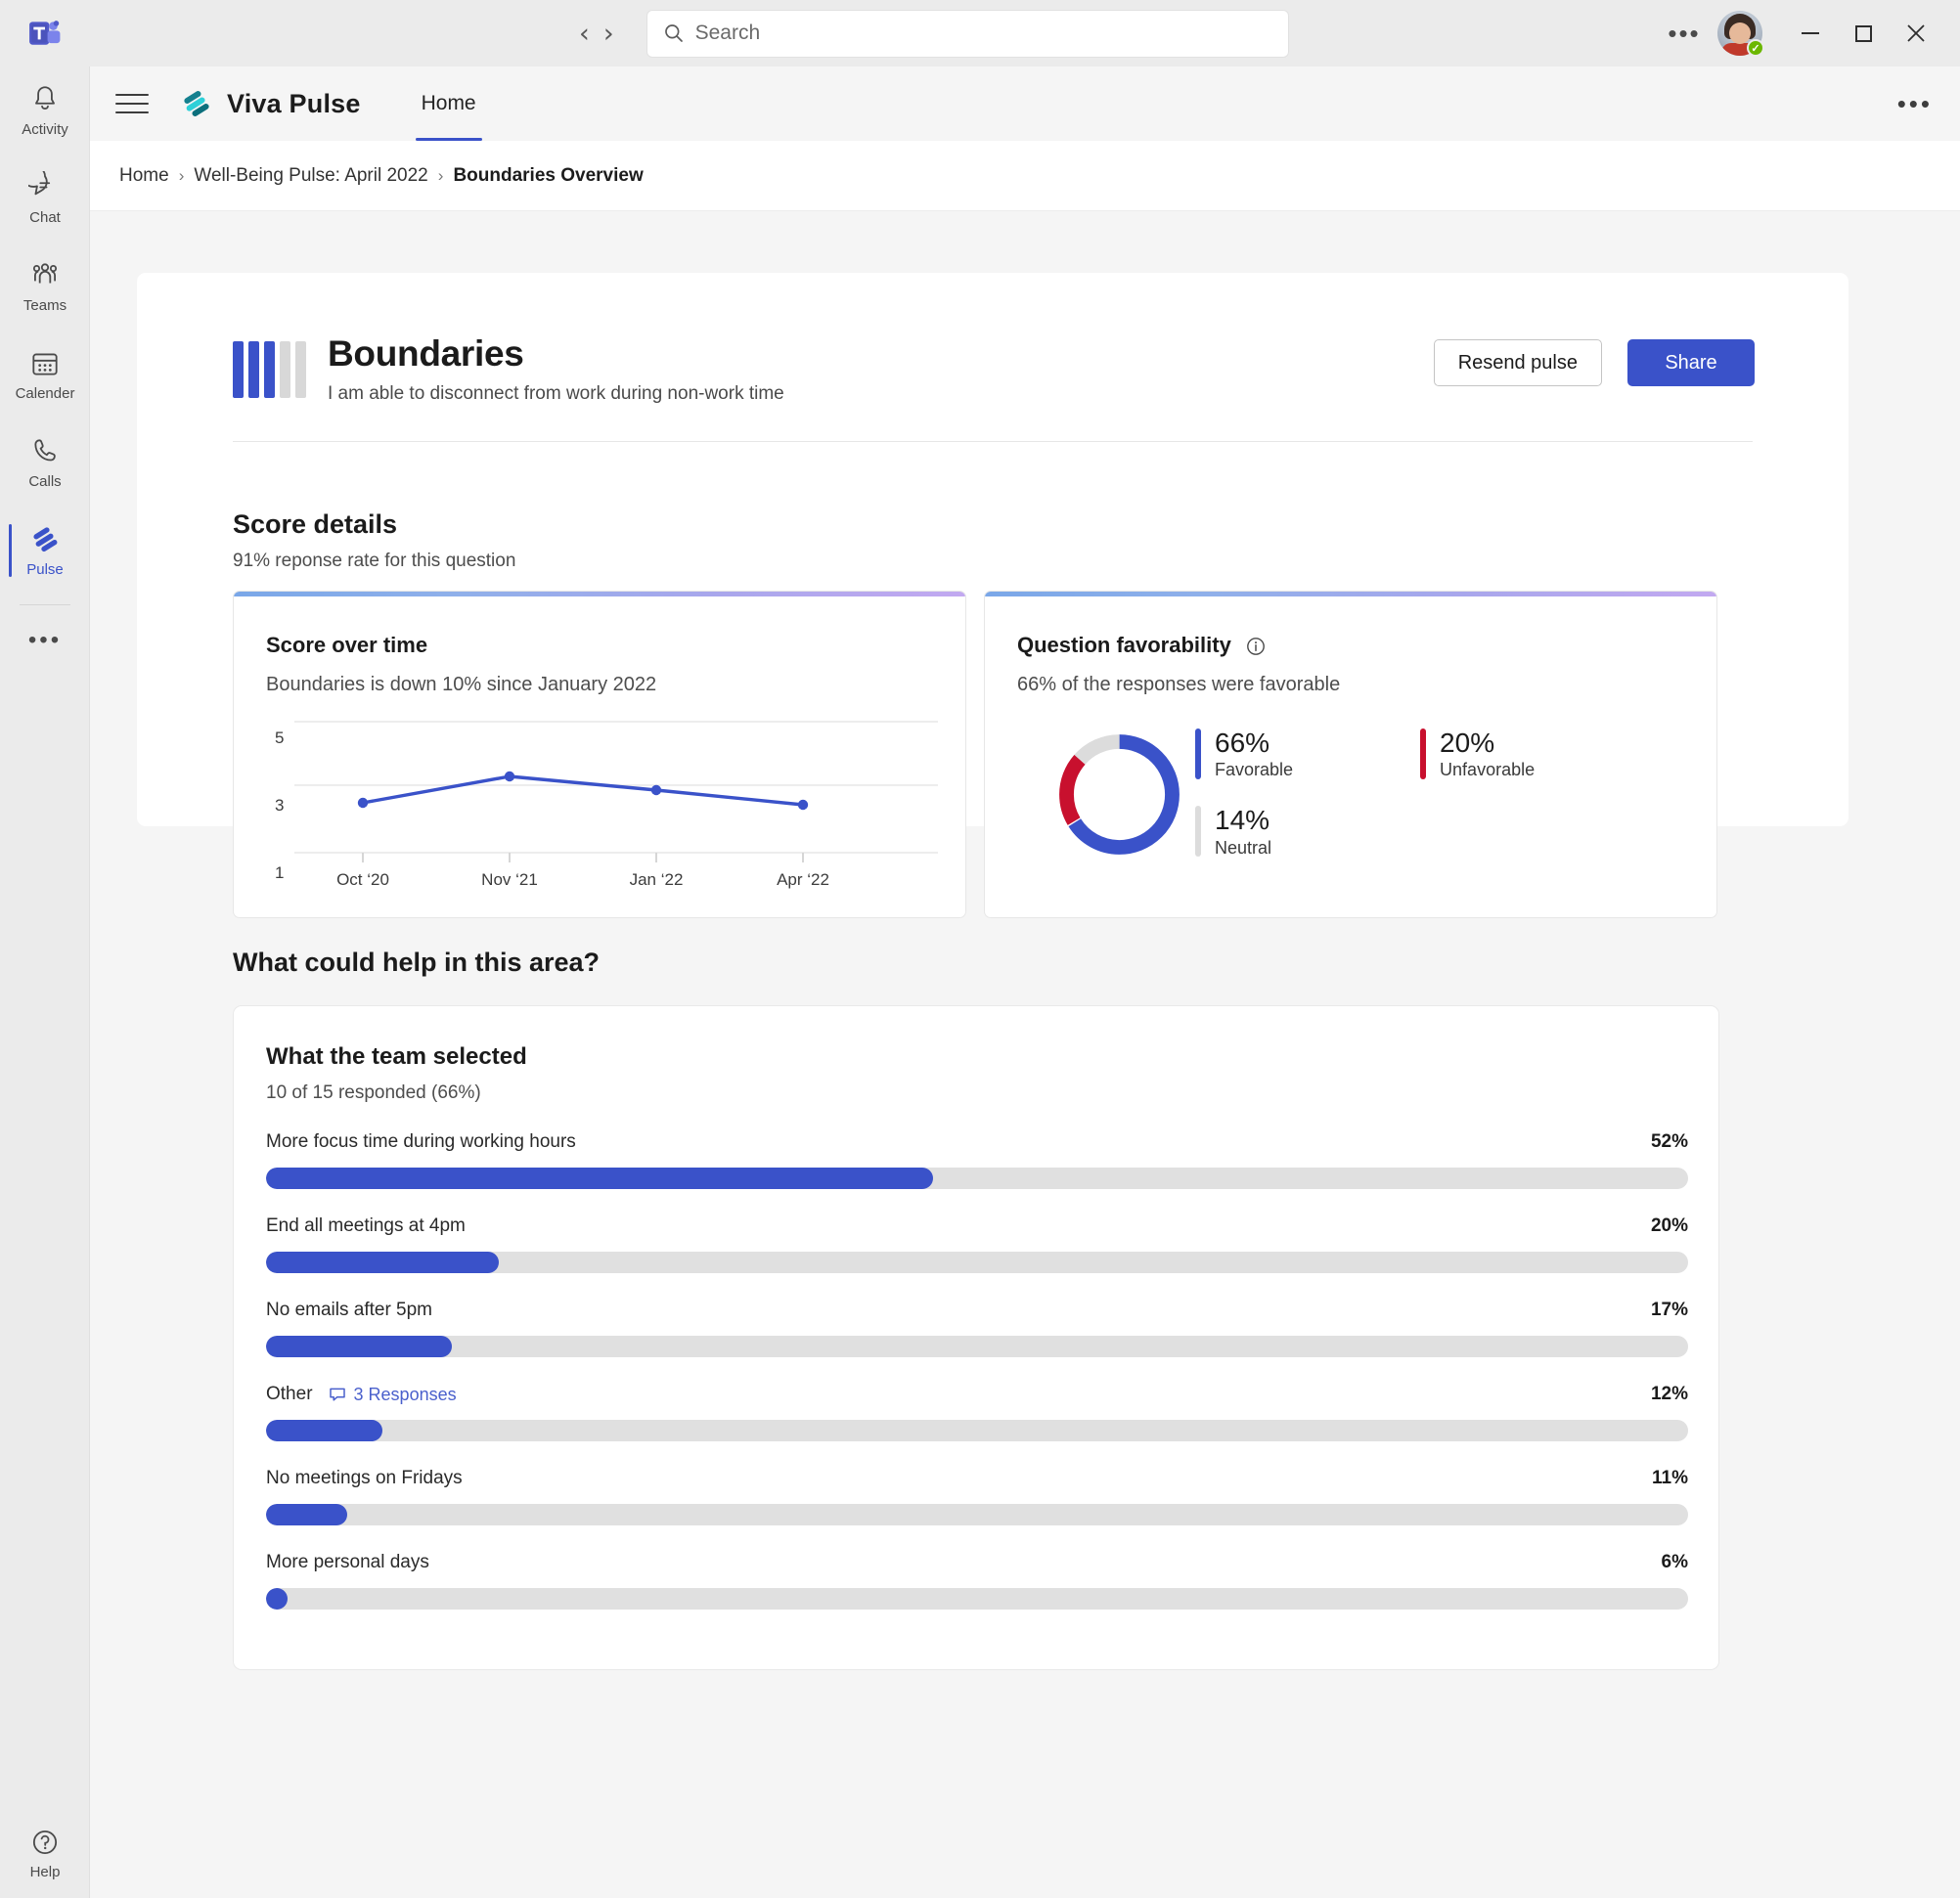  I want to click on search-icon, so click(673, 33).